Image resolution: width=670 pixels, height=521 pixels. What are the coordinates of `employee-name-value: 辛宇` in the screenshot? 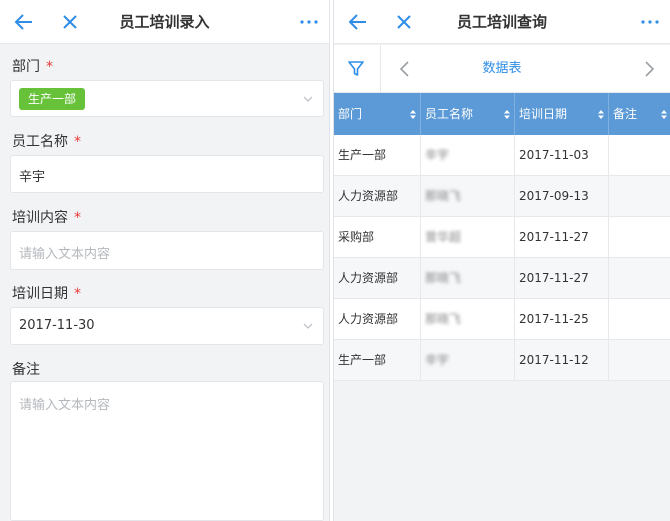 It's located at (32, 177).